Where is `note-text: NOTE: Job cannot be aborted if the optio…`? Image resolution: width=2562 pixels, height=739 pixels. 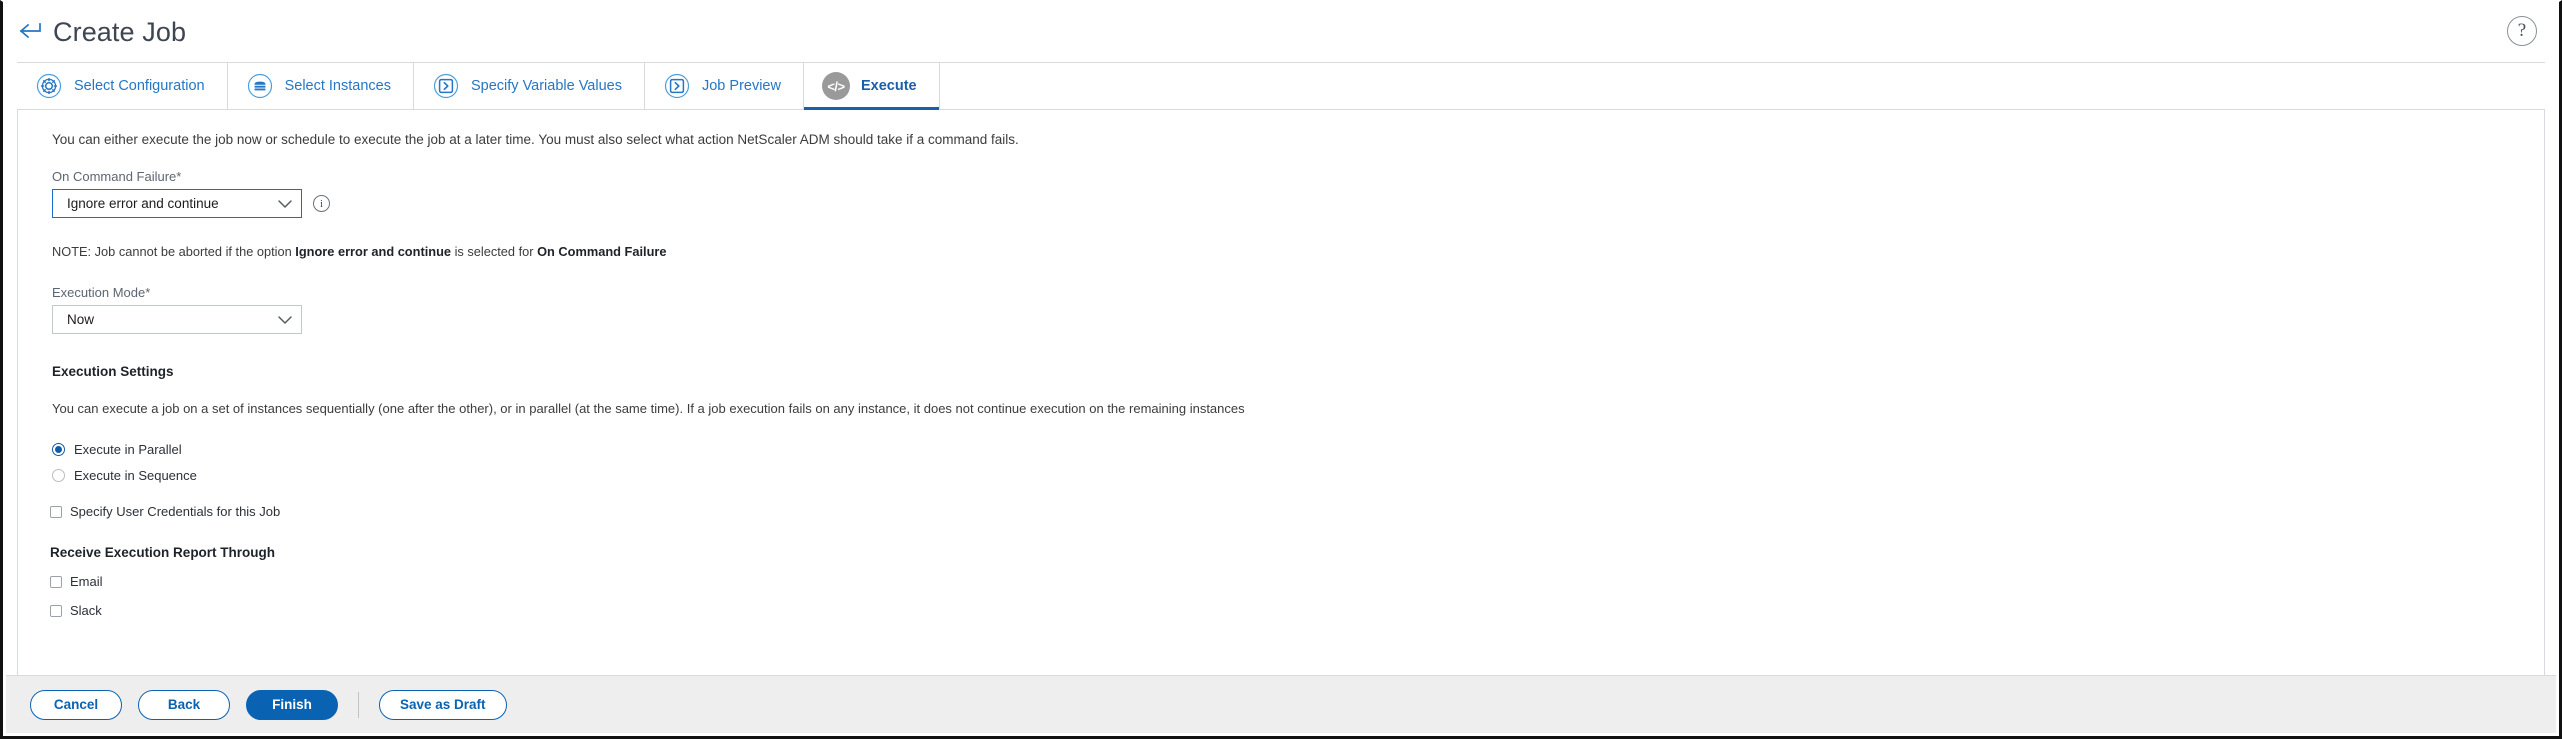 note-text: NOTE: Job cannot be aborted if the optio… is located at coordinates (1286, 251).